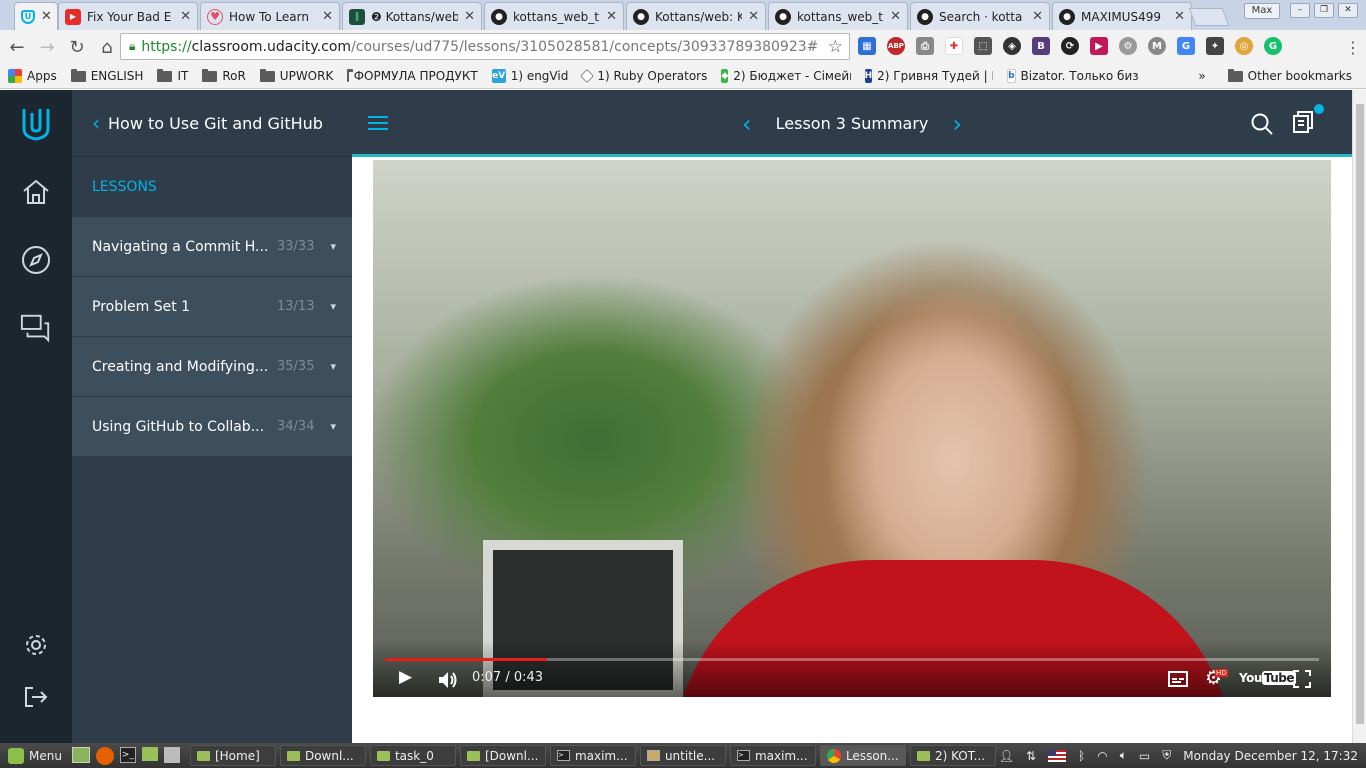 The image size is (1366, 768). Describe the element at coordinates (1006, 756) in the screenshot. I see `user-icon: 👤︎` at that location.